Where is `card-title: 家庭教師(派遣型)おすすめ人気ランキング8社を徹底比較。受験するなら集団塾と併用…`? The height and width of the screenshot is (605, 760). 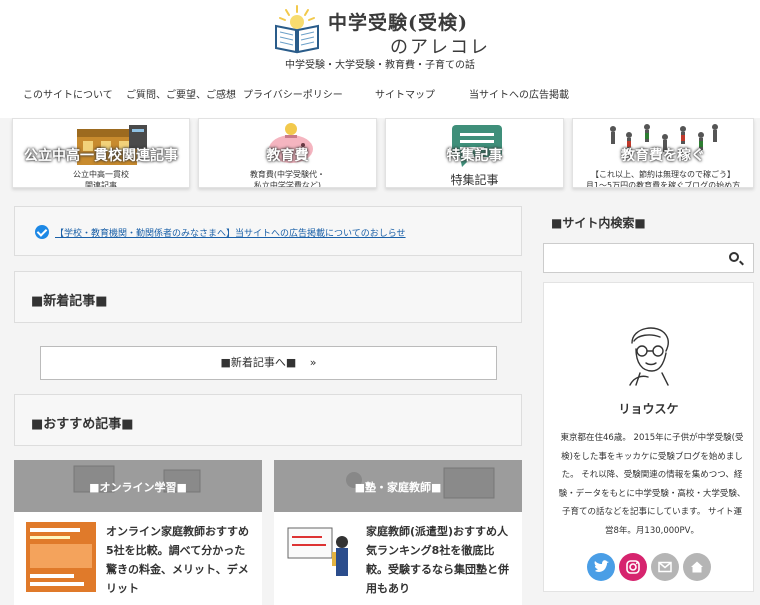
card-title: 家庭教師(派遣型)おすすめ人気ランキング8社を徹底比較。受験するなら集団塾と併用… is located at coordinates (437, 560).